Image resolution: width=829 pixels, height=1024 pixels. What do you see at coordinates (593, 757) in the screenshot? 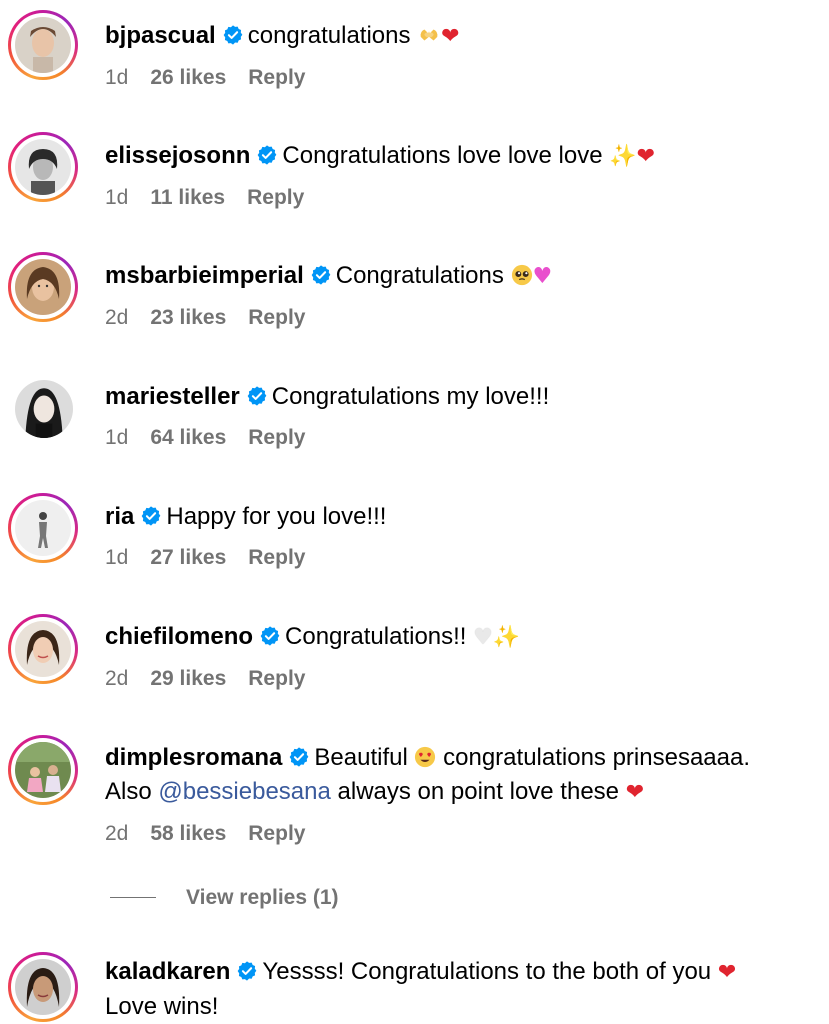
I see `comment-text-continued: congratulations prinsesaaaa.` at bounding box center [593, 757].